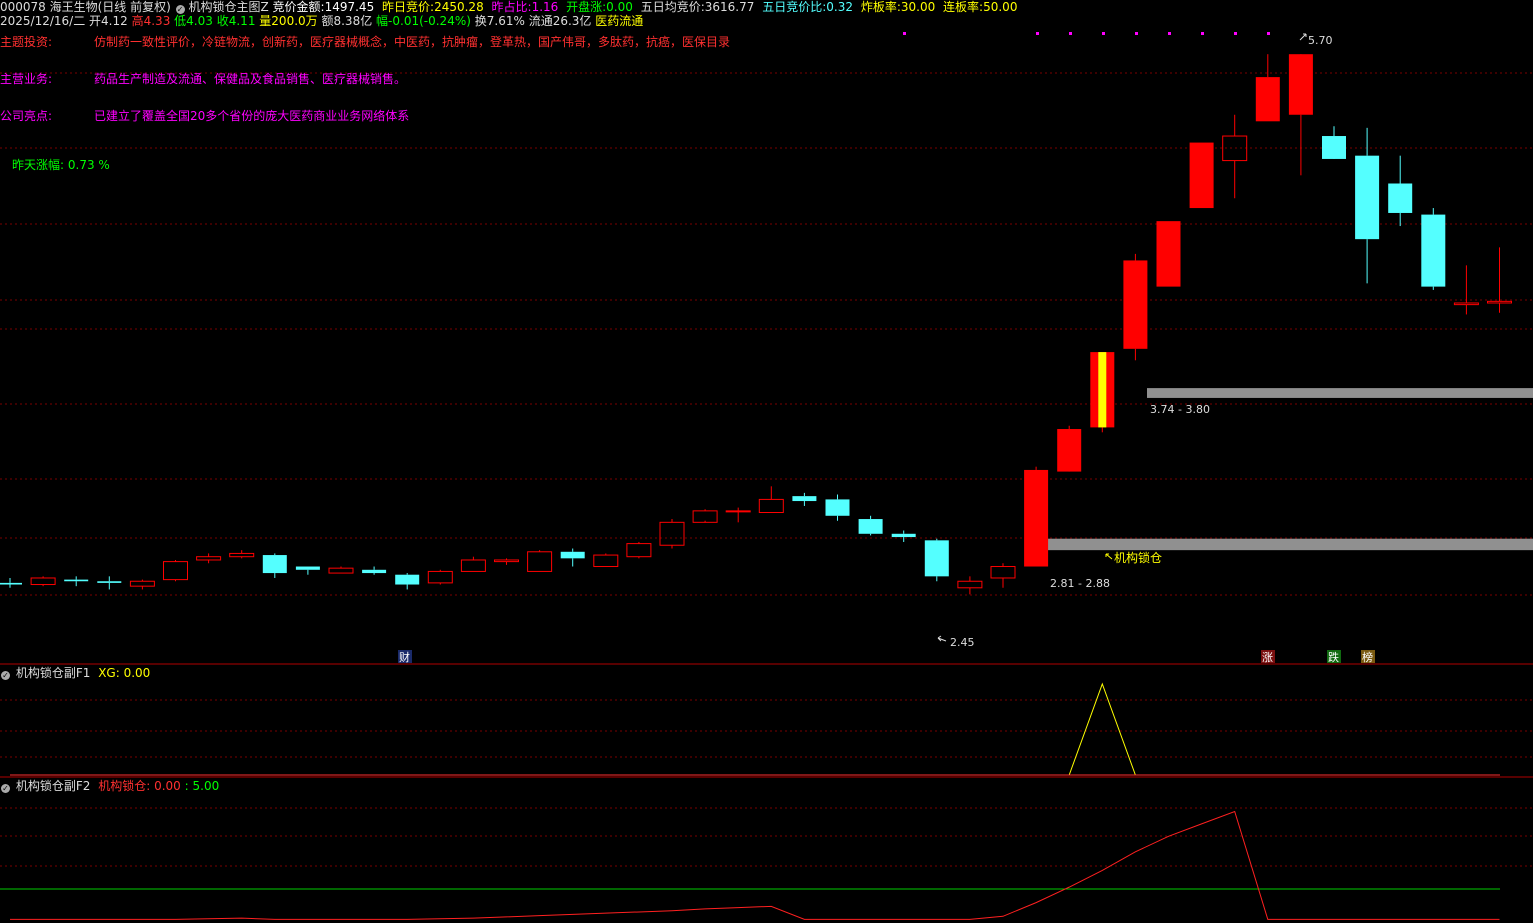 Image resolution: width=1533 pixels, height=923 pixels. I want to click on lock-signal-stripe, so click(1102, 390).